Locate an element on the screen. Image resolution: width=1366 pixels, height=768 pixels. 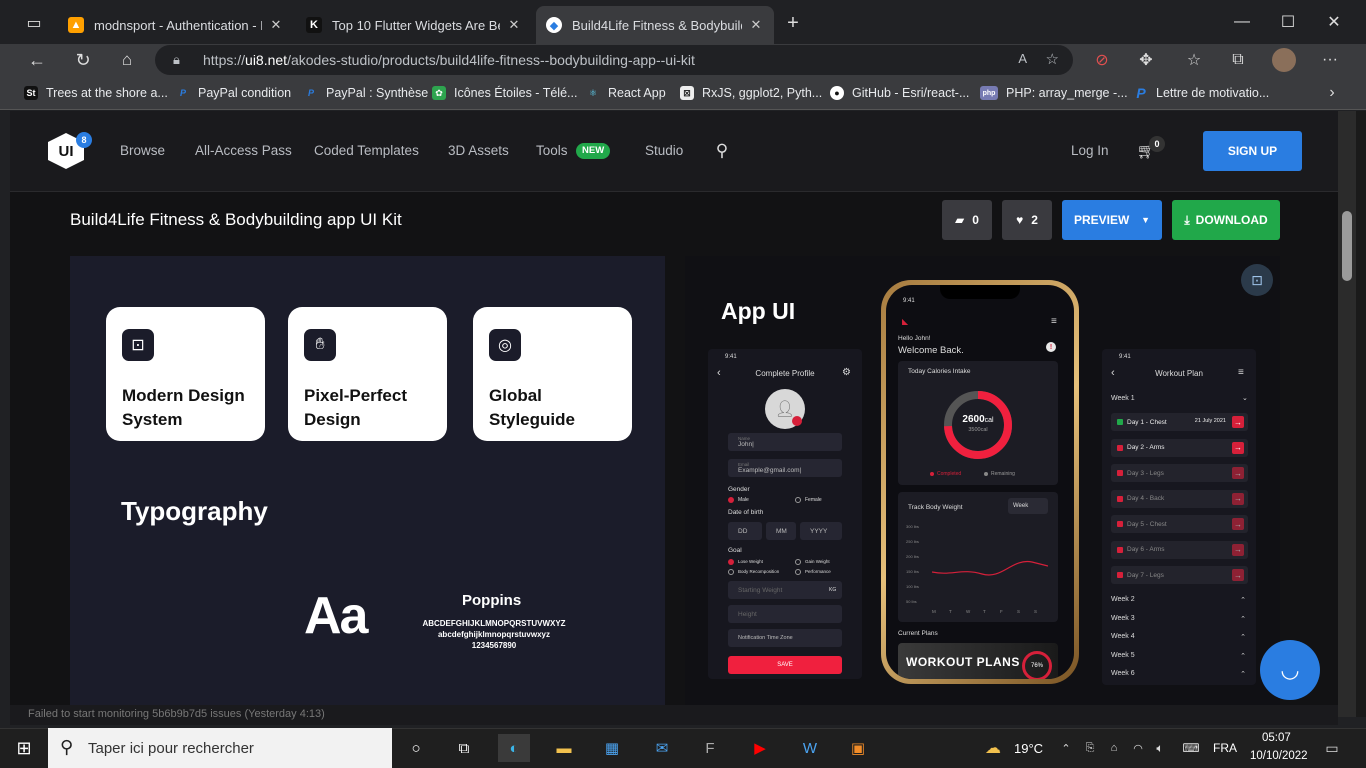
yyyy-select: YYYY is located at coordinates (821, 531).